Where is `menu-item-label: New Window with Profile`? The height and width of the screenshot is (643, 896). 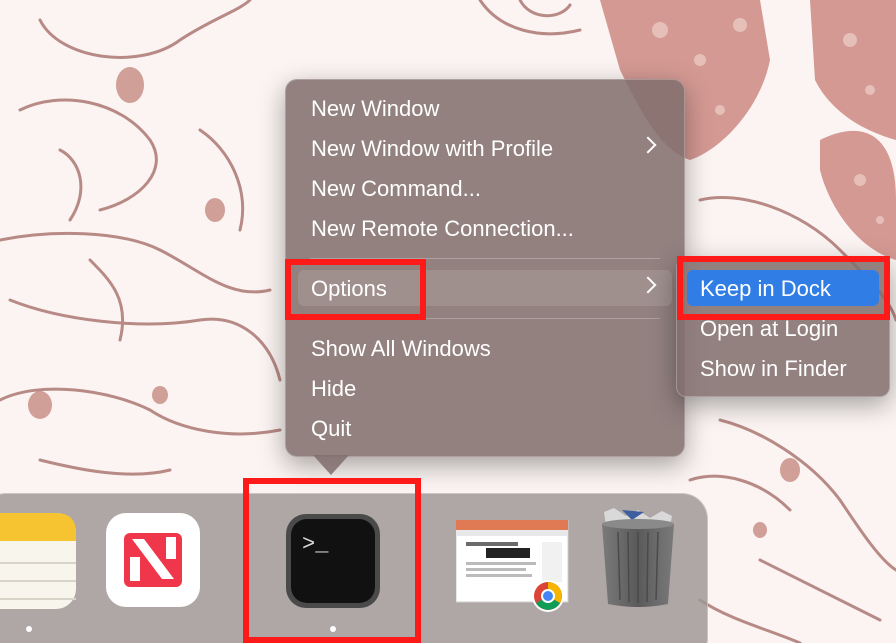
menu-item-label: New Window with Profile is located at coordinates (432, 148).